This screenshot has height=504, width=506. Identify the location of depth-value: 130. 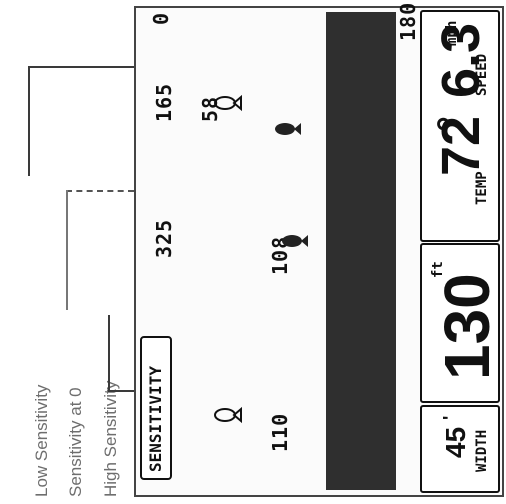
(467, 326).